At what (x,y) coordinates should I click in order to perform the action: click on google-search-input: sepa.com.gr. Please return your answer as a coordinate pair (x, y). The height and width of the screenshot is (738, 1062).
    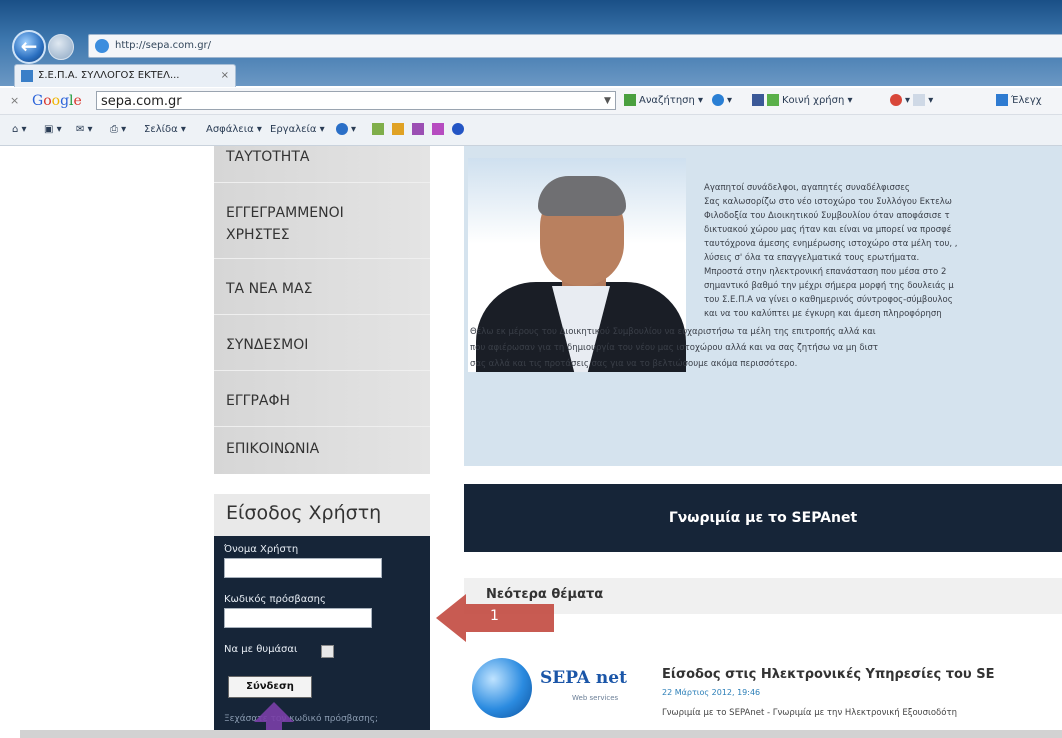
    Looking at the image, I should click on (356, 100).